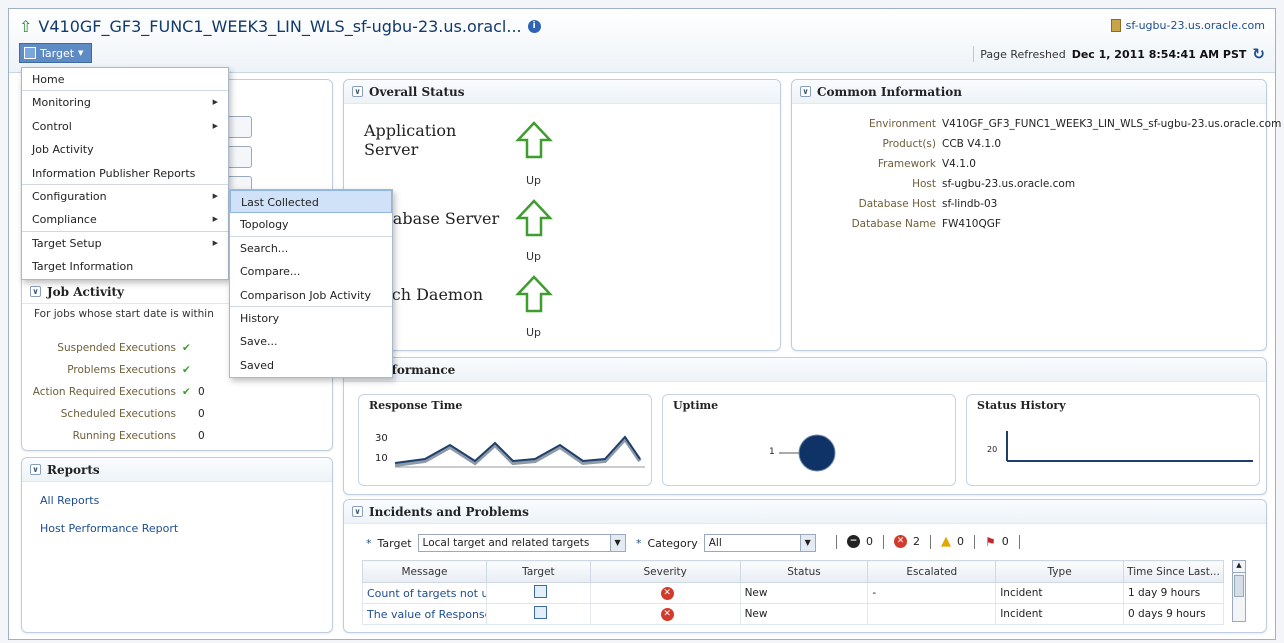 The height and width of the screenshot is (643, 1284). Describe the element at coordinates (1258, 54) in the screenshot. I see `refresh-icon: ↻` at that location.